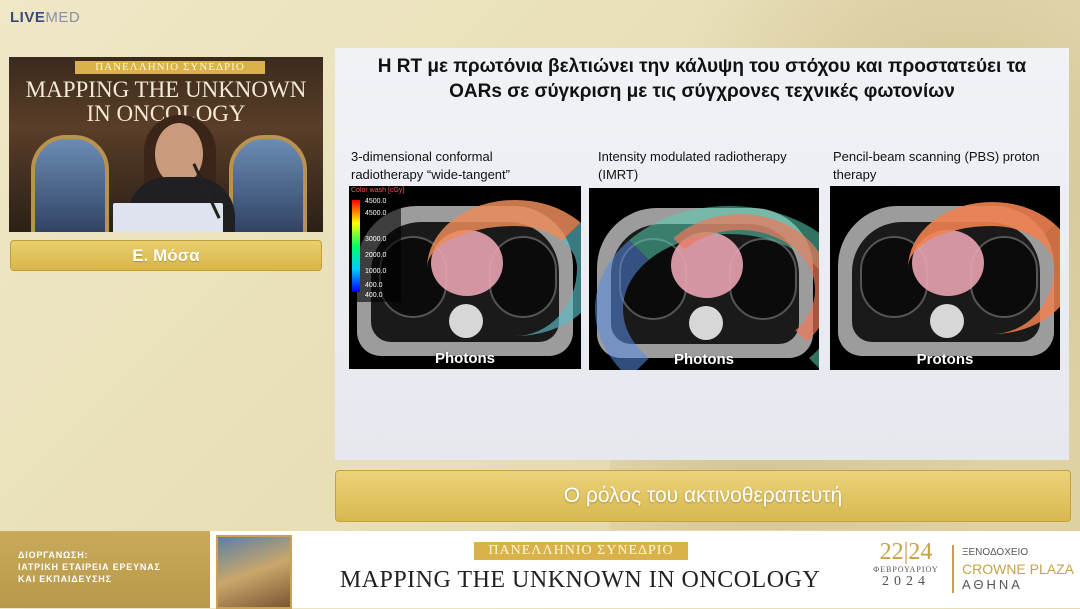 The width and height of the screenshot is (1080, 609). I want to click on date-month: ΦΕΒΡΟΥΑΡΙΟΥ, so click(906, 569).